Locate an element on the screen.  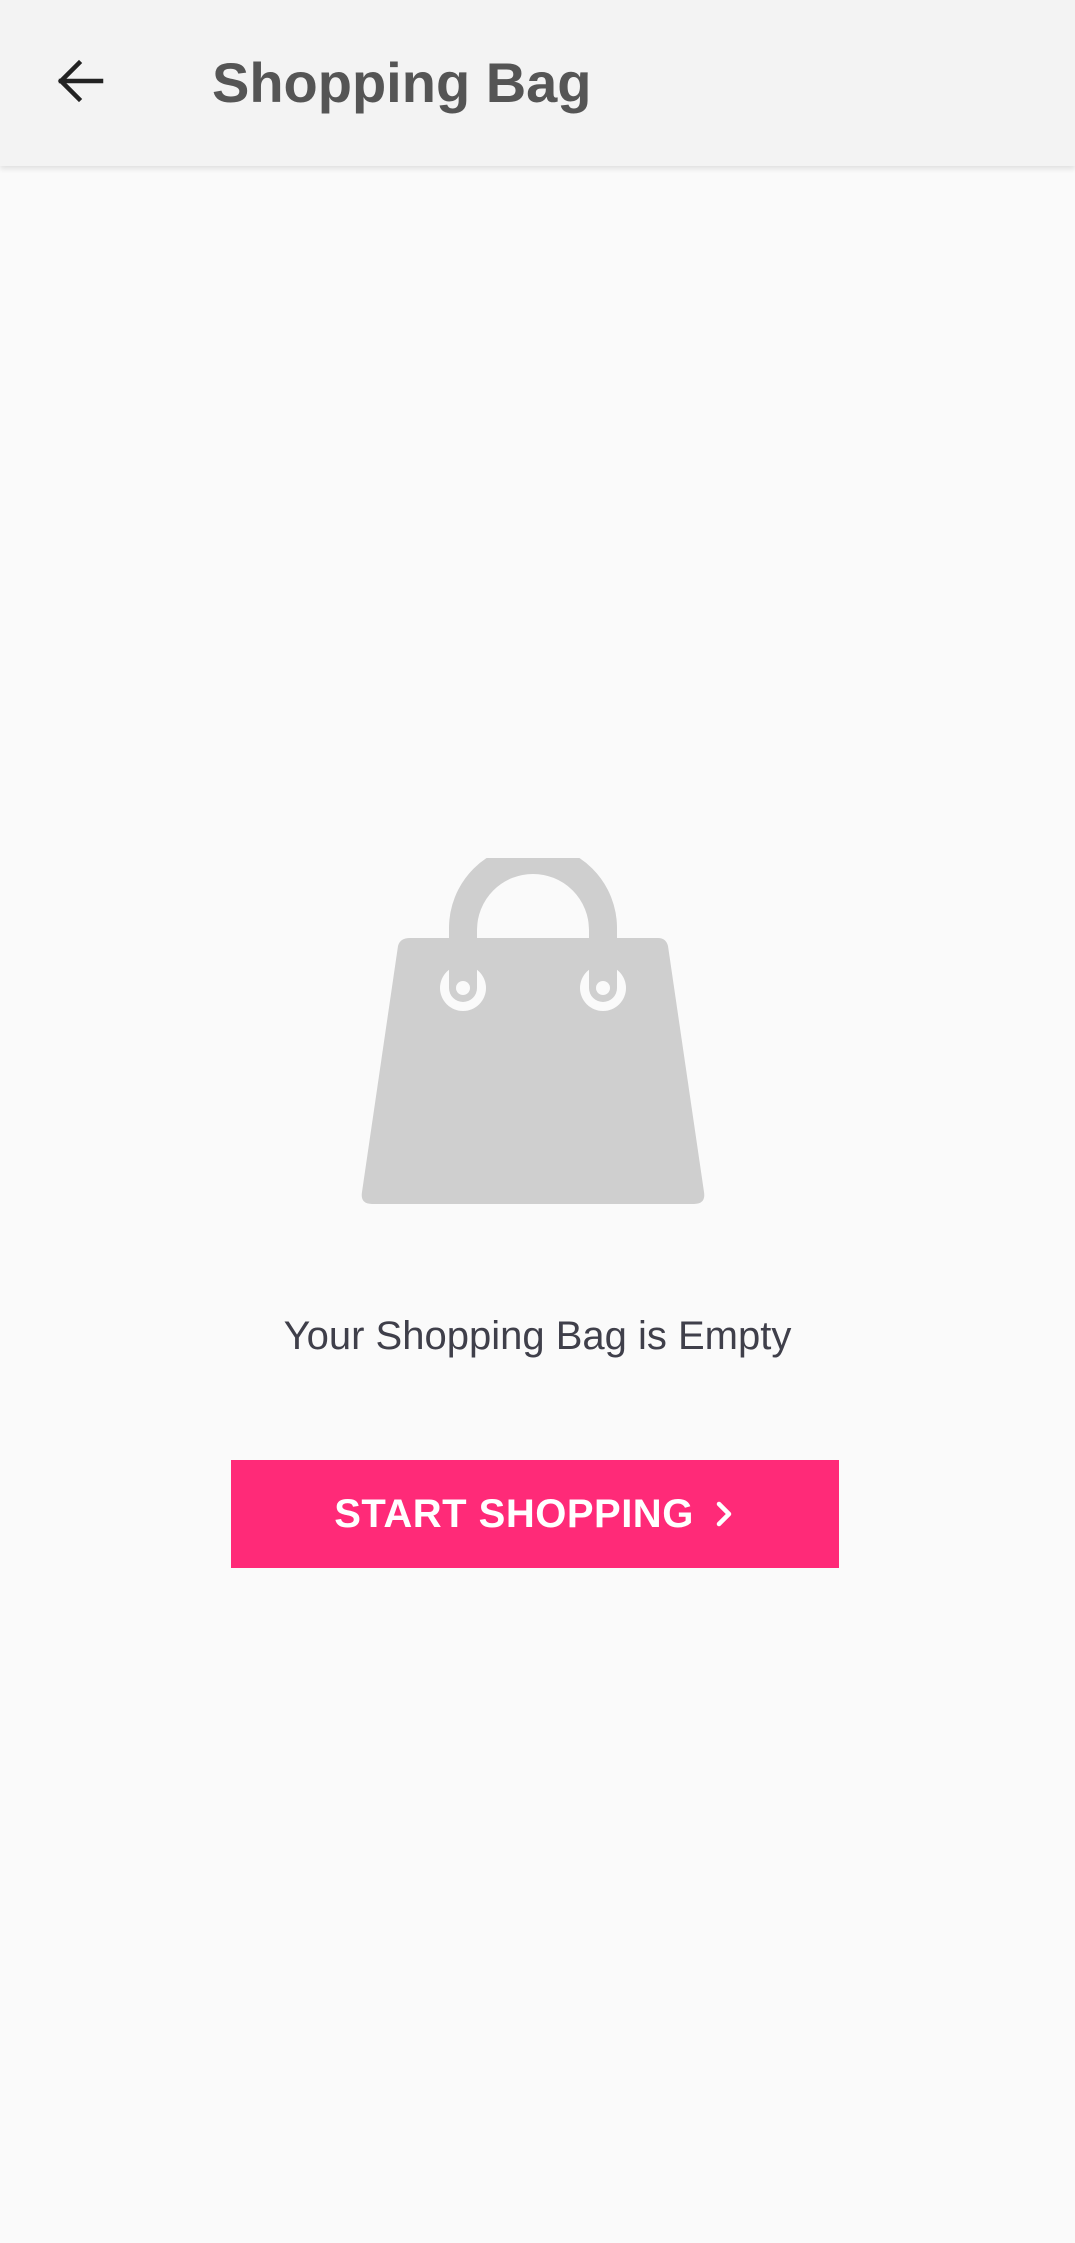
start-shopping-button: START SHOPPING is located at coordinates (535, 1514).